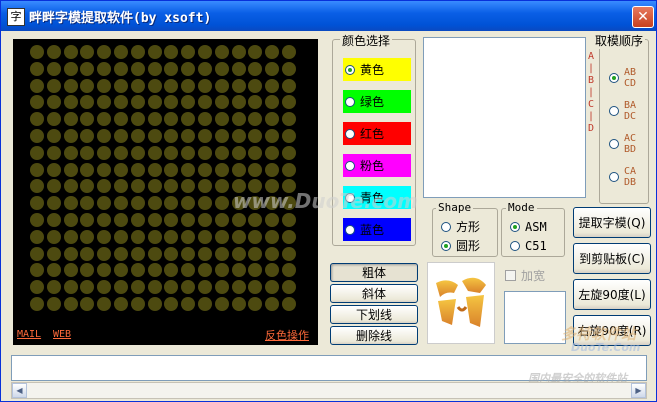  Describe the element at coordinates (527, 246) in the screenshot. I see `mode-option: C51` at that location.